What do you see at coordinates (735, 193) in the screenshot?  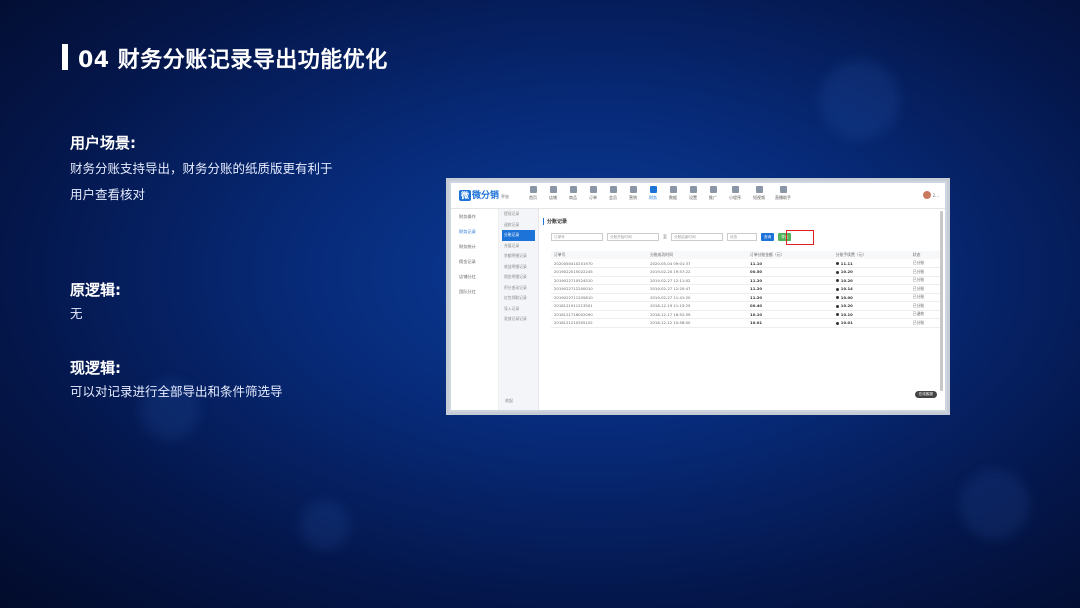 I see `nav-item: 小程序` at bounding box center [735, 193].